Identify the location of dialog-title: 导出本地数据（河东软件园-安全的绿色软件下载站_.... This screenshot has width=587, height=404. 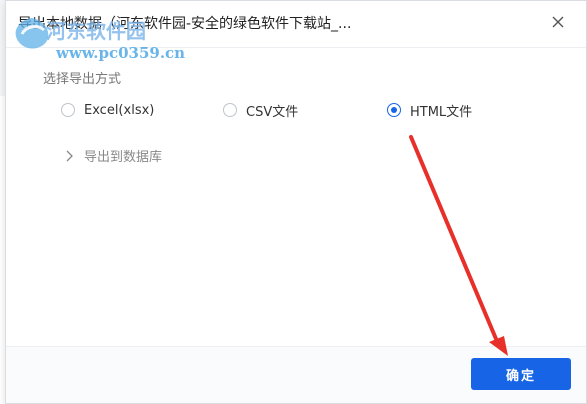
(185, 24).